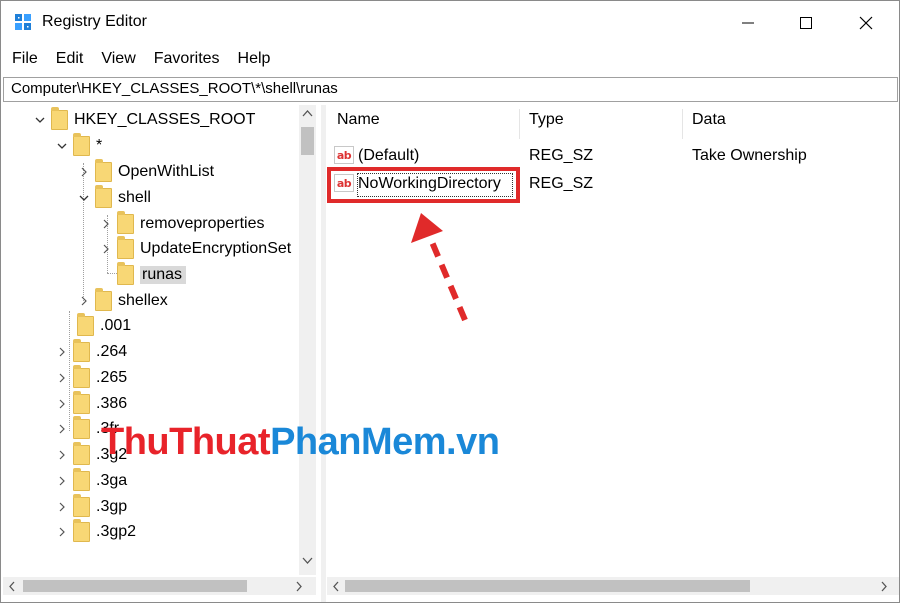 The width and height of the screenshot is (900, 603). I want to click on scroll-up-icon, so click(307, 113).